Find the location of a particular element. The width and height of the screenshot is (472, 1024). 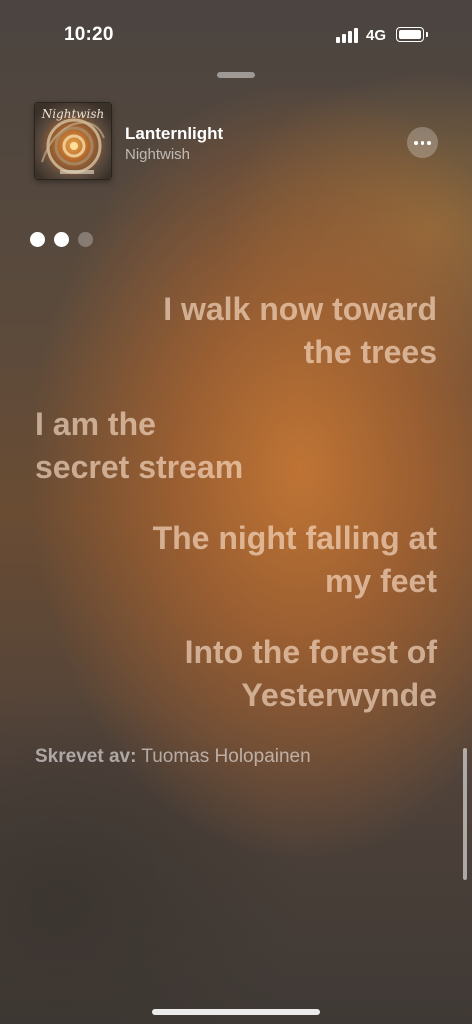

svg-text: Nightwish is located at coordinates (73, 114).